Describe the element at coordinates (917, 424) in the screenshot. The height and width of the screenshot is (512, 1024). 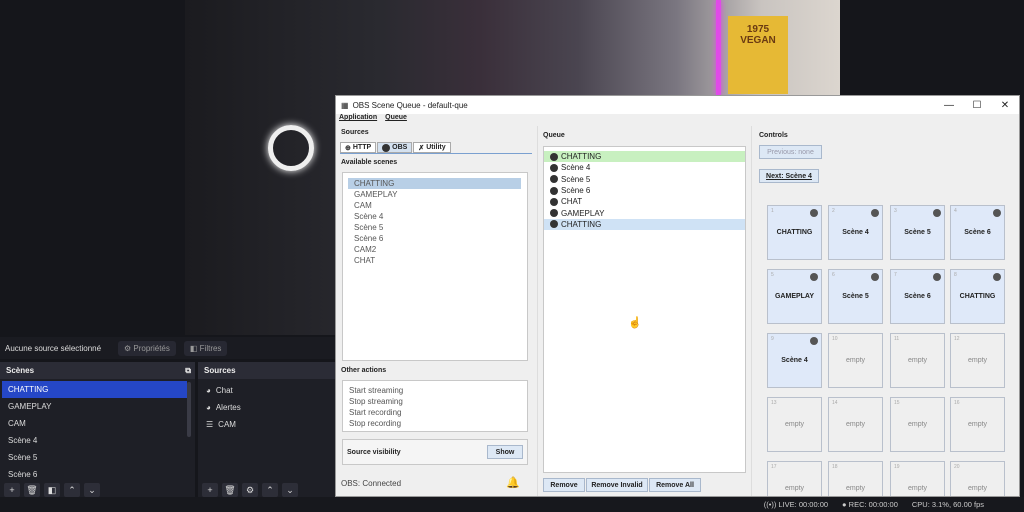
I see `scene-tile: 15 empty` at that location.